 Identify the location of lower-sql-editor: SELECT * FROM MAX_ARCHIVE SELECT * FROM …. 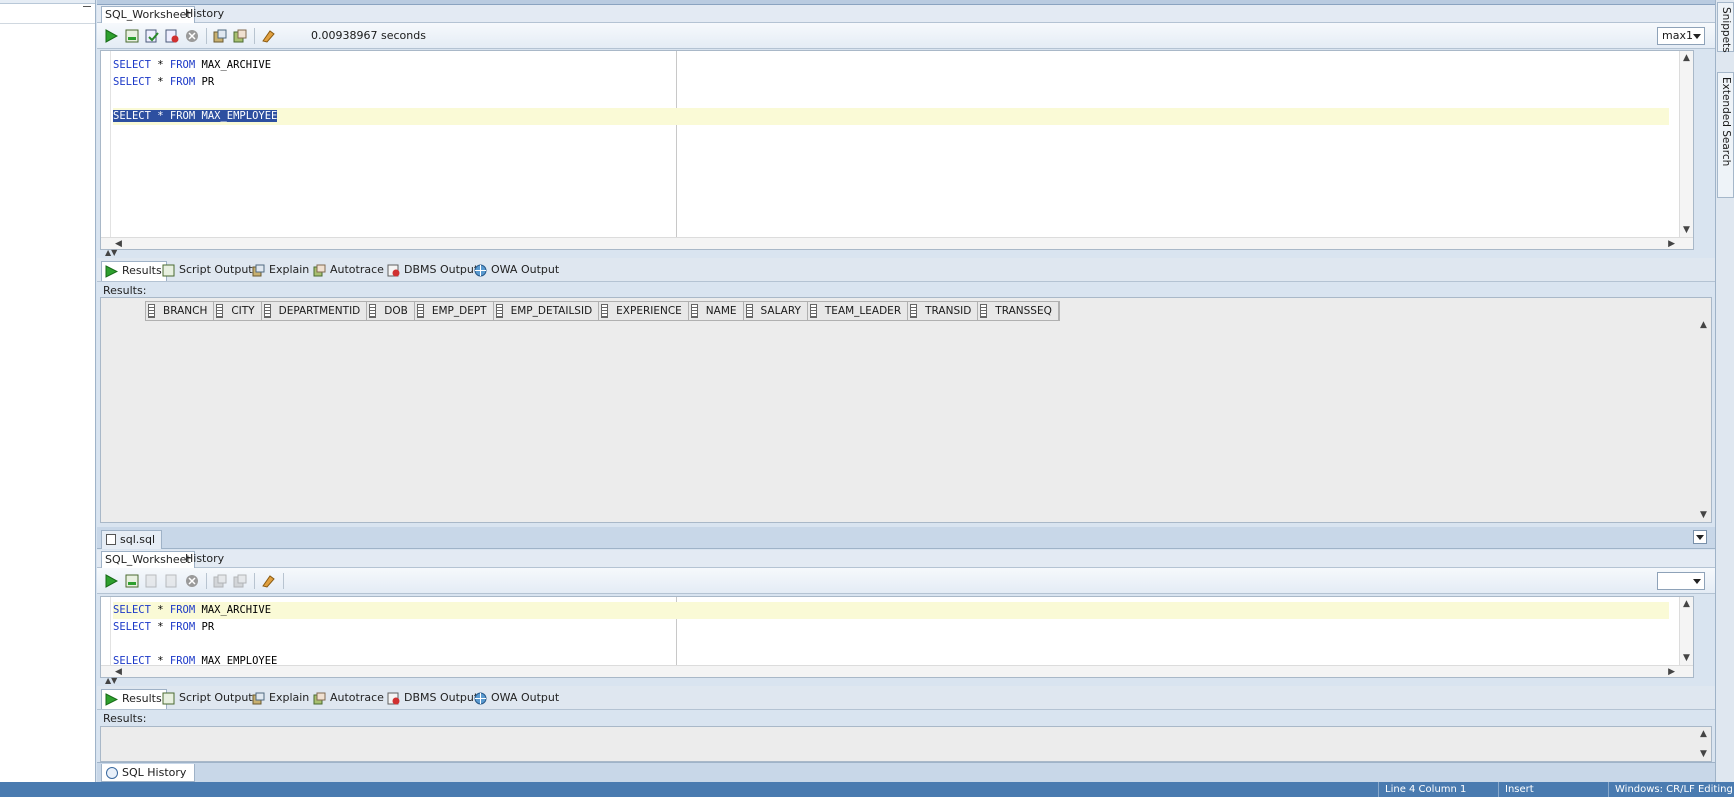
(897, 637).